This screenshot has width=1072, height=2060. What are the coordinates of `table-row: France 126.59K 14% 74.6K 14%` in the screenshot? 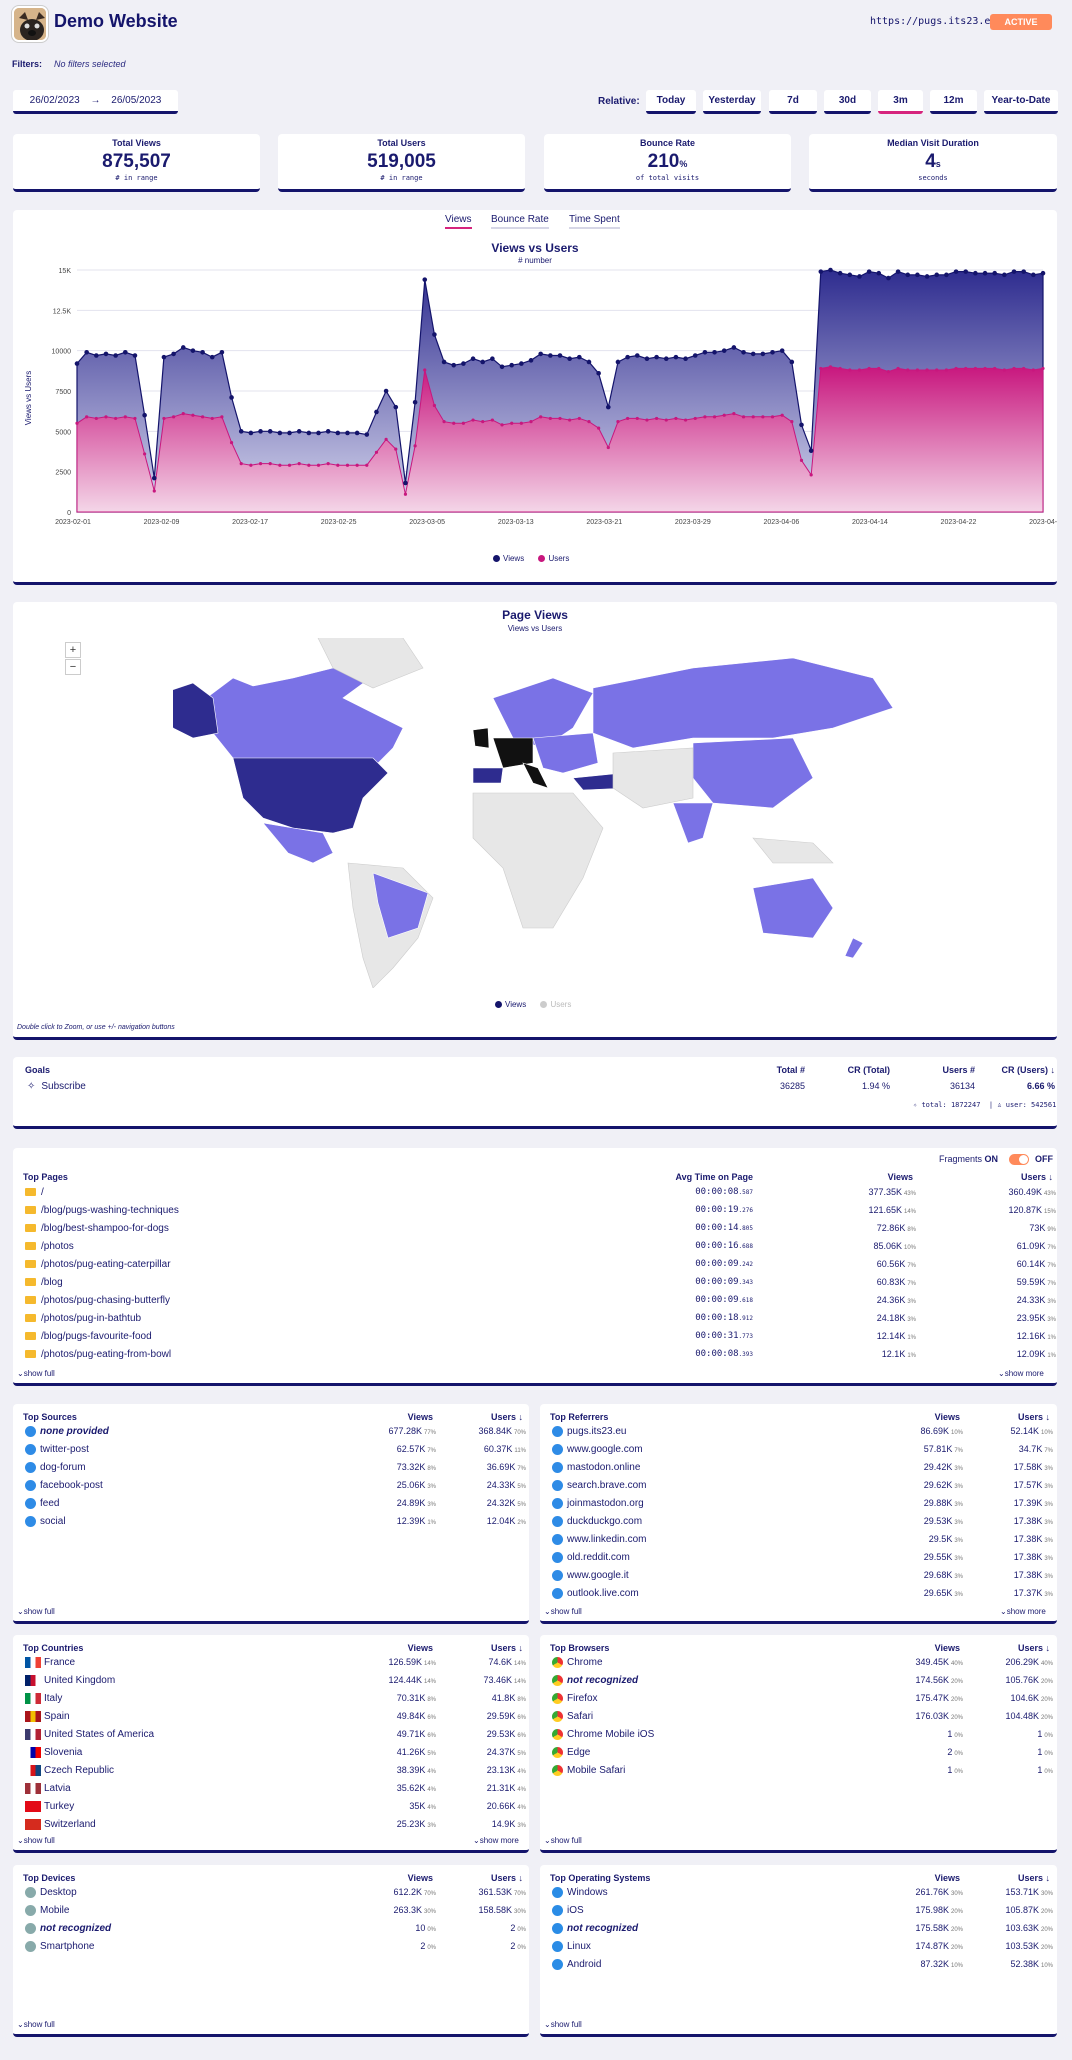 It's located at (271, 1666).